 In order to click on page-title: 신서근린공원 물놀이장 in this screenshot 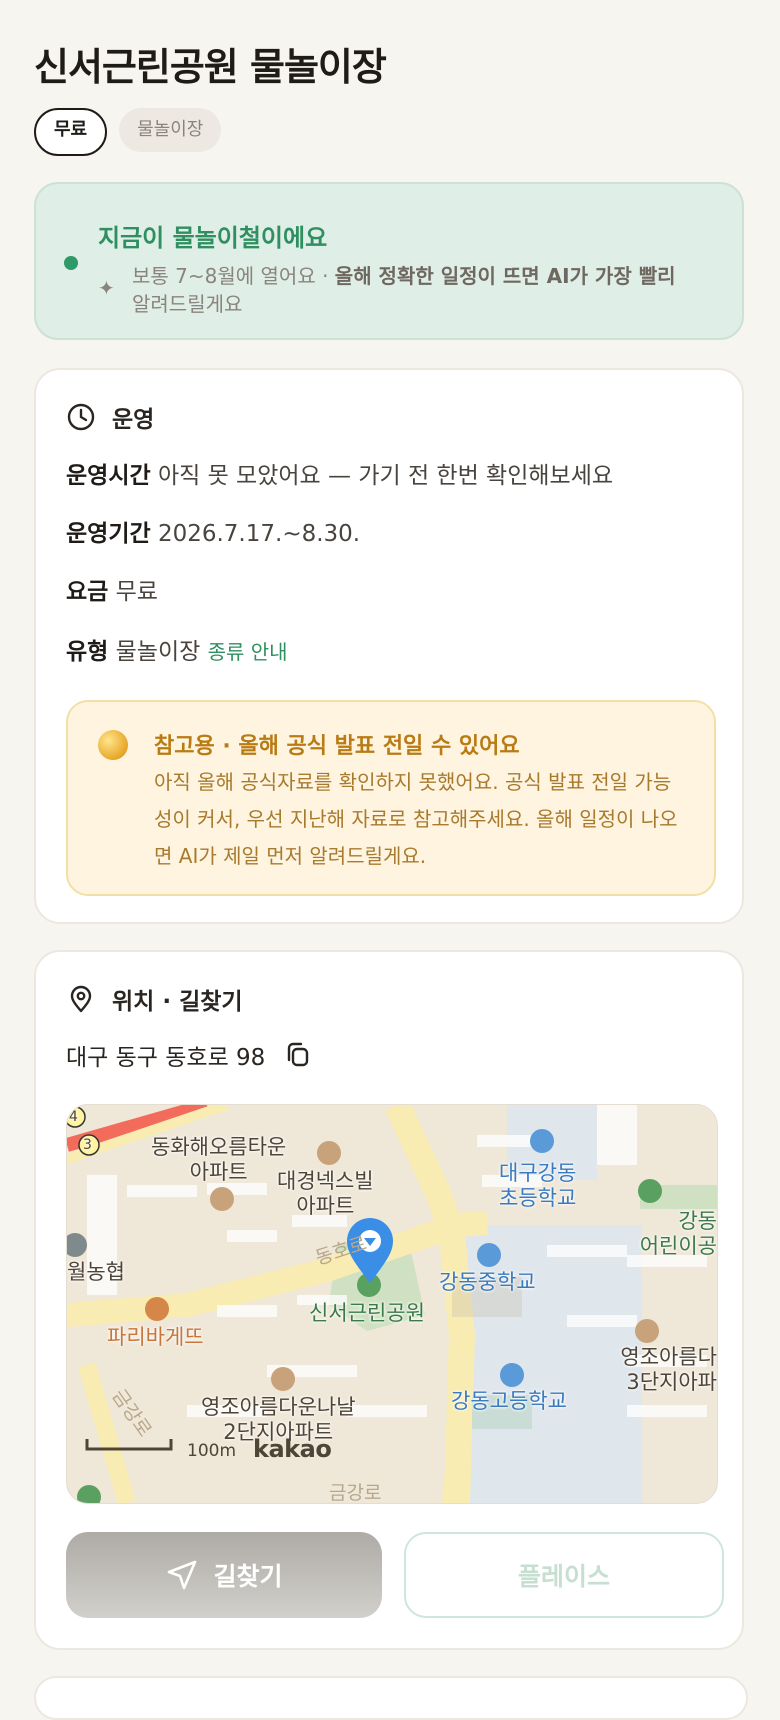, I will do `click(210, 67)`.